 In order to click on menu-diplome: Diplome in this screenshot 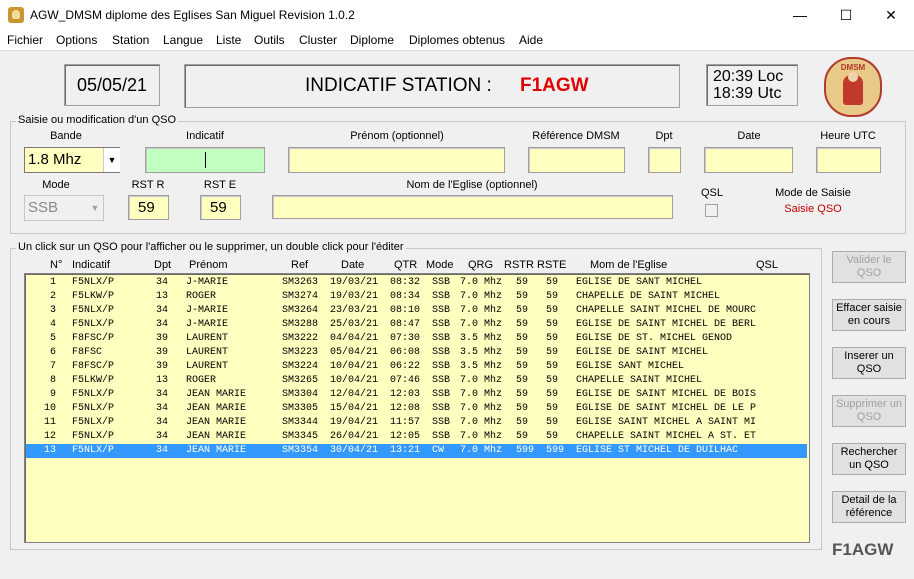, I will do `click(372, 40)`.